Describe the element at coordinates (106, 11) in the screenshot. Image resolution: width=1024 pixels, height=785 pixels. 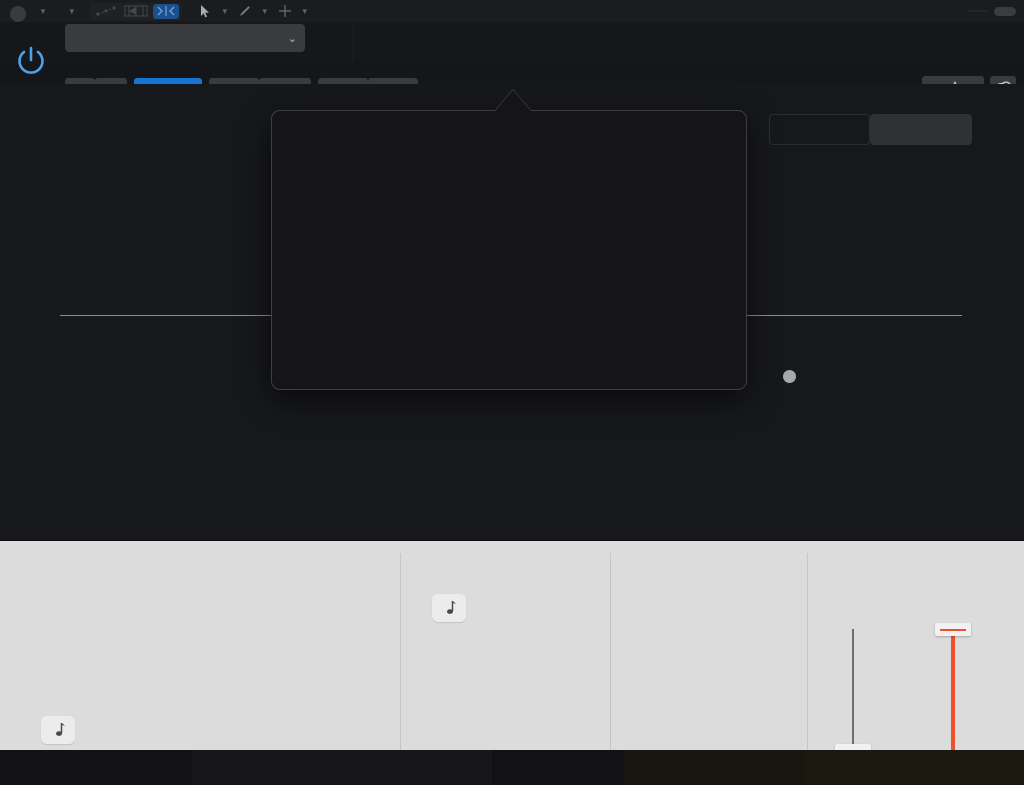
I see `automation-curve-icon` at that location.